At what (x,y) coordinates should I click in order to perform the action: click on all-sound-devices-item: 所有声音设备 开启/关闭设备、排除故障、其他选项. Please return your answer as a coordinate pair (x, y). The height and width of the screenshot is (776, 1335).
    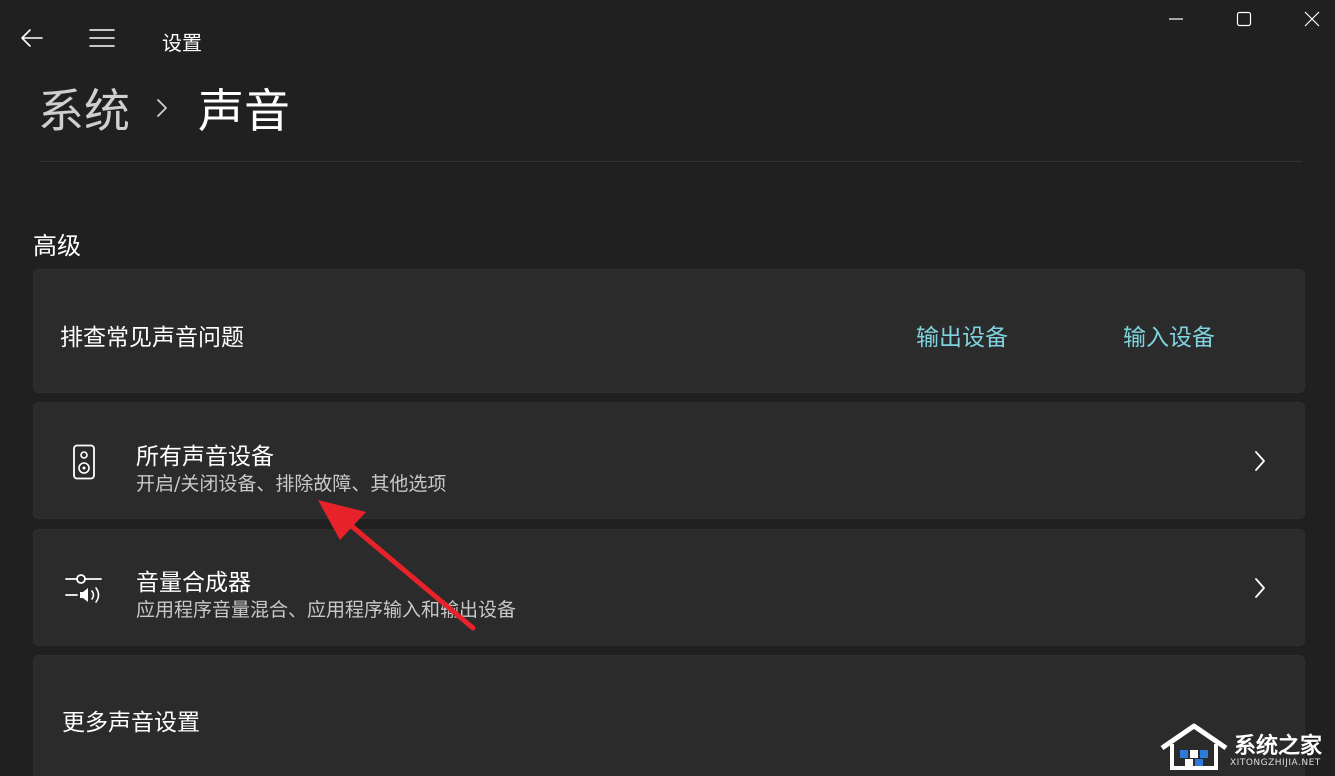
    Looking at the image, I should click on (669, 460).